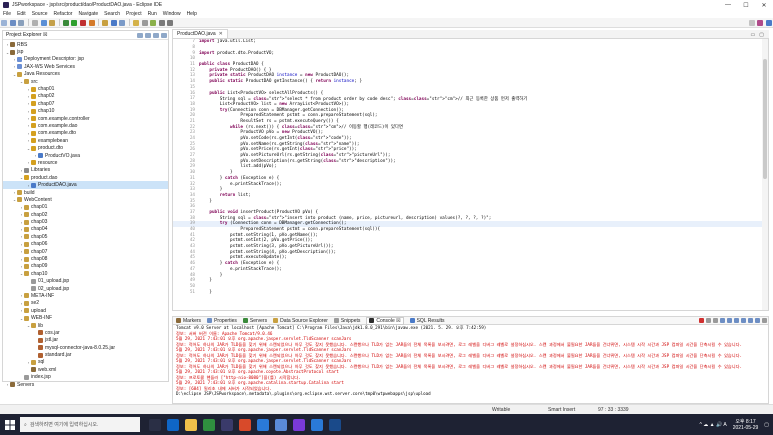  I want to click on eclipse-taskbar-icon, so click(227, 424).